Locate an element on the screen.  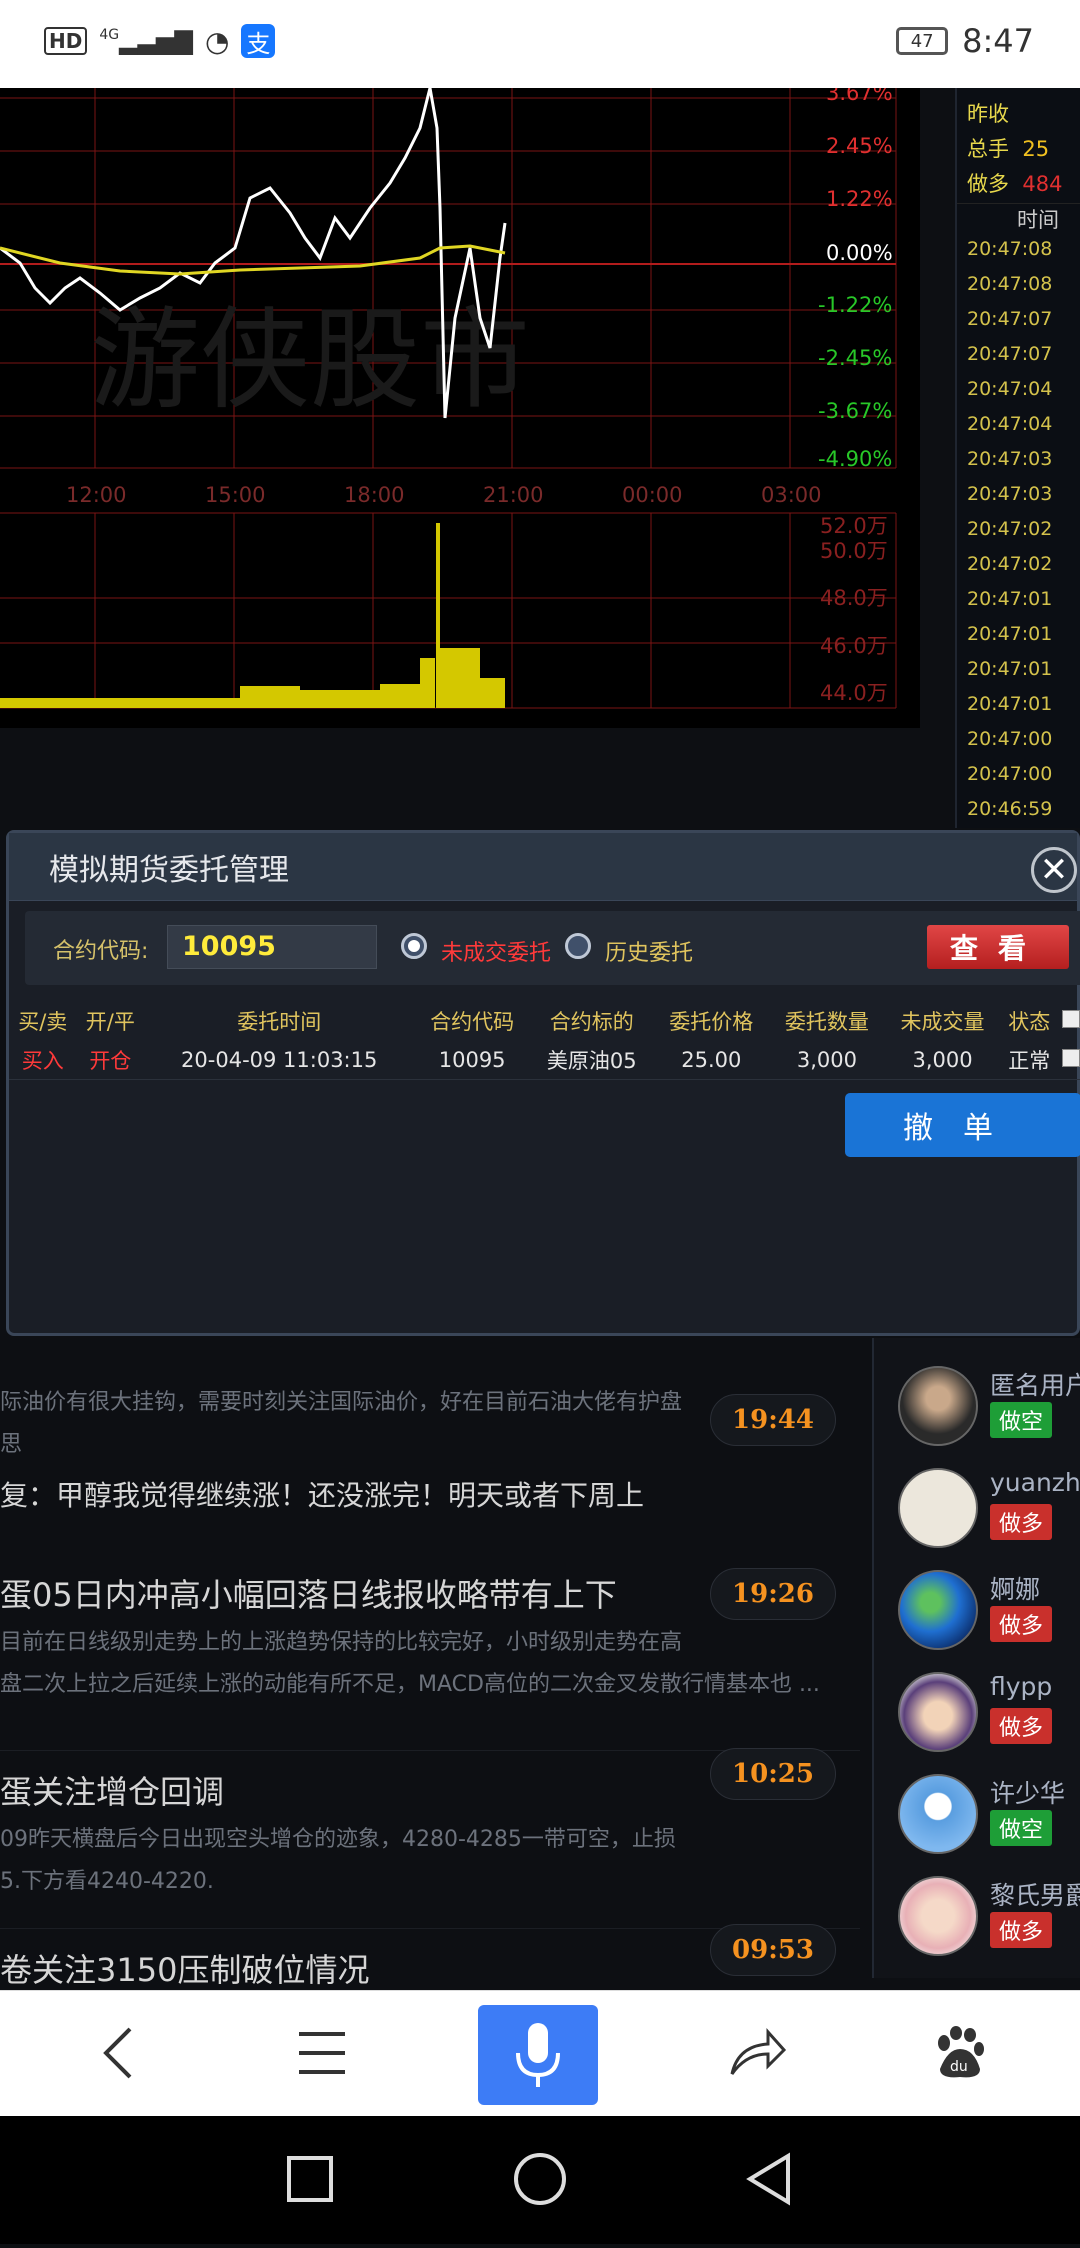
query-form: 合约代码: 10095 未成交委托 历史委托 查看 is located at coordinates (552, 948).